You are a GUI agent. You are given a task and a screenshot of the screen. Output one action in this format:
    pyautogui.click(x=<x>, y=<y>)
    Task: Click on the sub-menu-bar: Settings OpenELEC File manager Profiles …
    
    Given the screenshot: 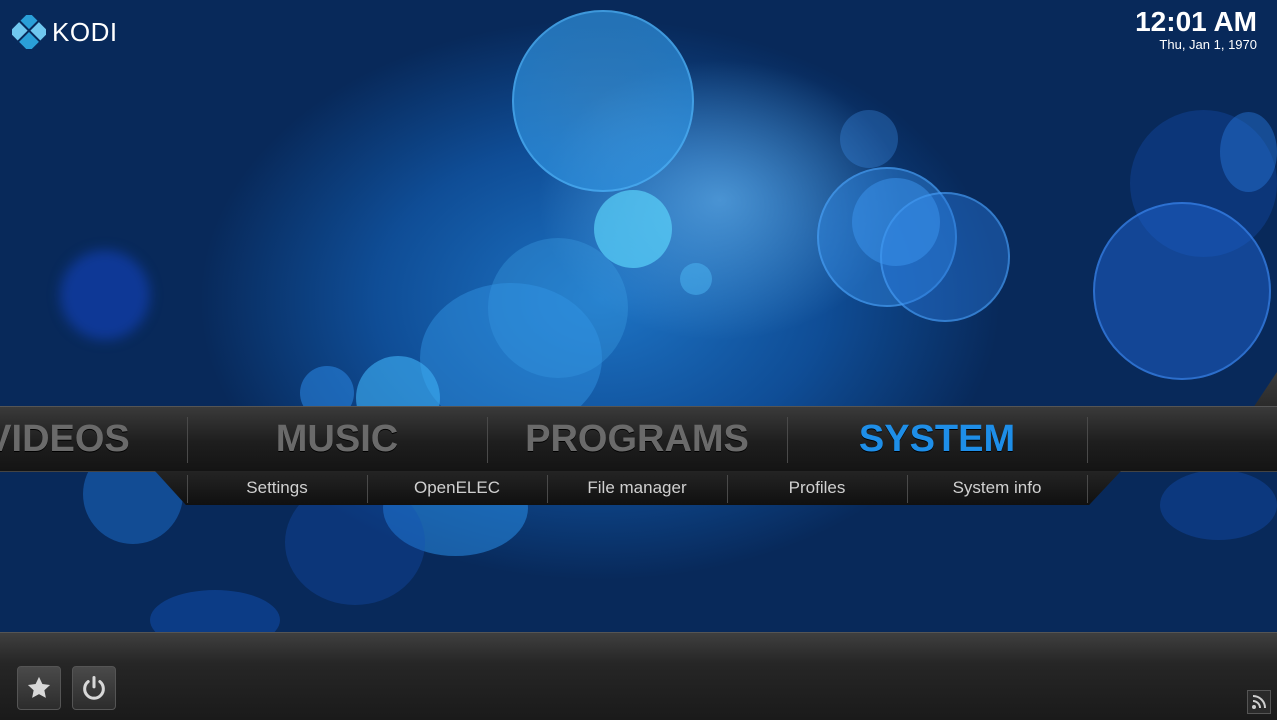 What is the action you would take?
    pyautogui.click(x=638, y=488)
    